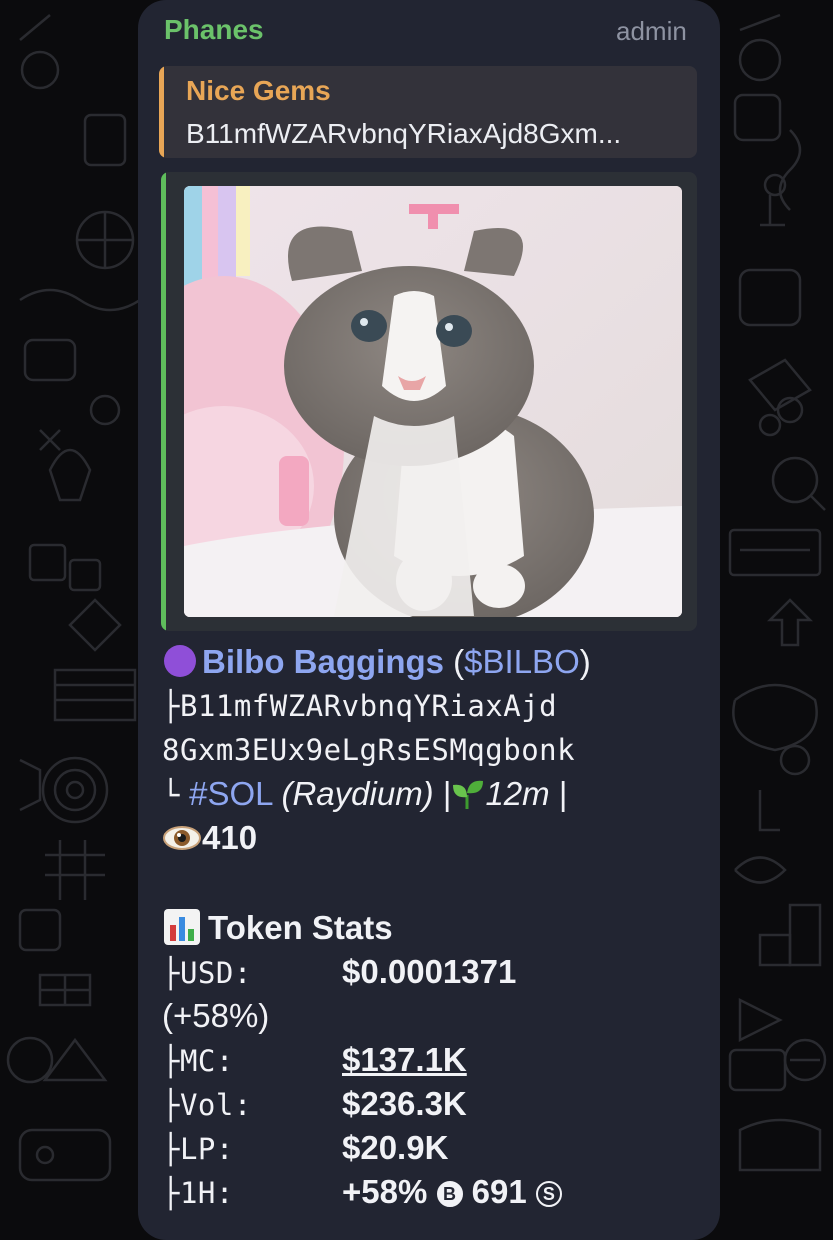 The image size is (833, 1240). I want to click on usd-change: (+58%), so click(216, 1015).